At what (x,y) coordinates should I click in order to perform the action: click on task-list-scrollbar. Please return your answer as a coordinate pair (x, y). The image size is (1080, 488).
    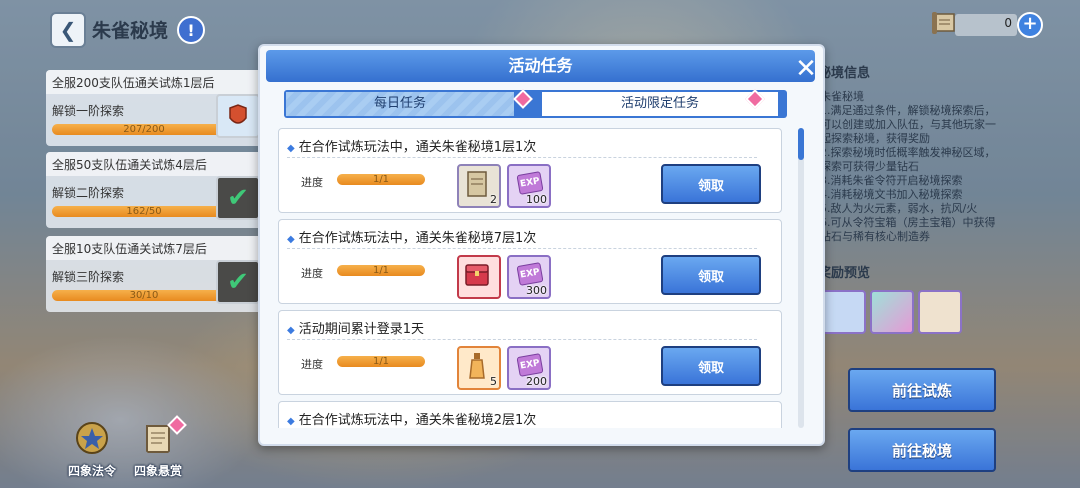
    Looking at the image, I should click on (801, 278).